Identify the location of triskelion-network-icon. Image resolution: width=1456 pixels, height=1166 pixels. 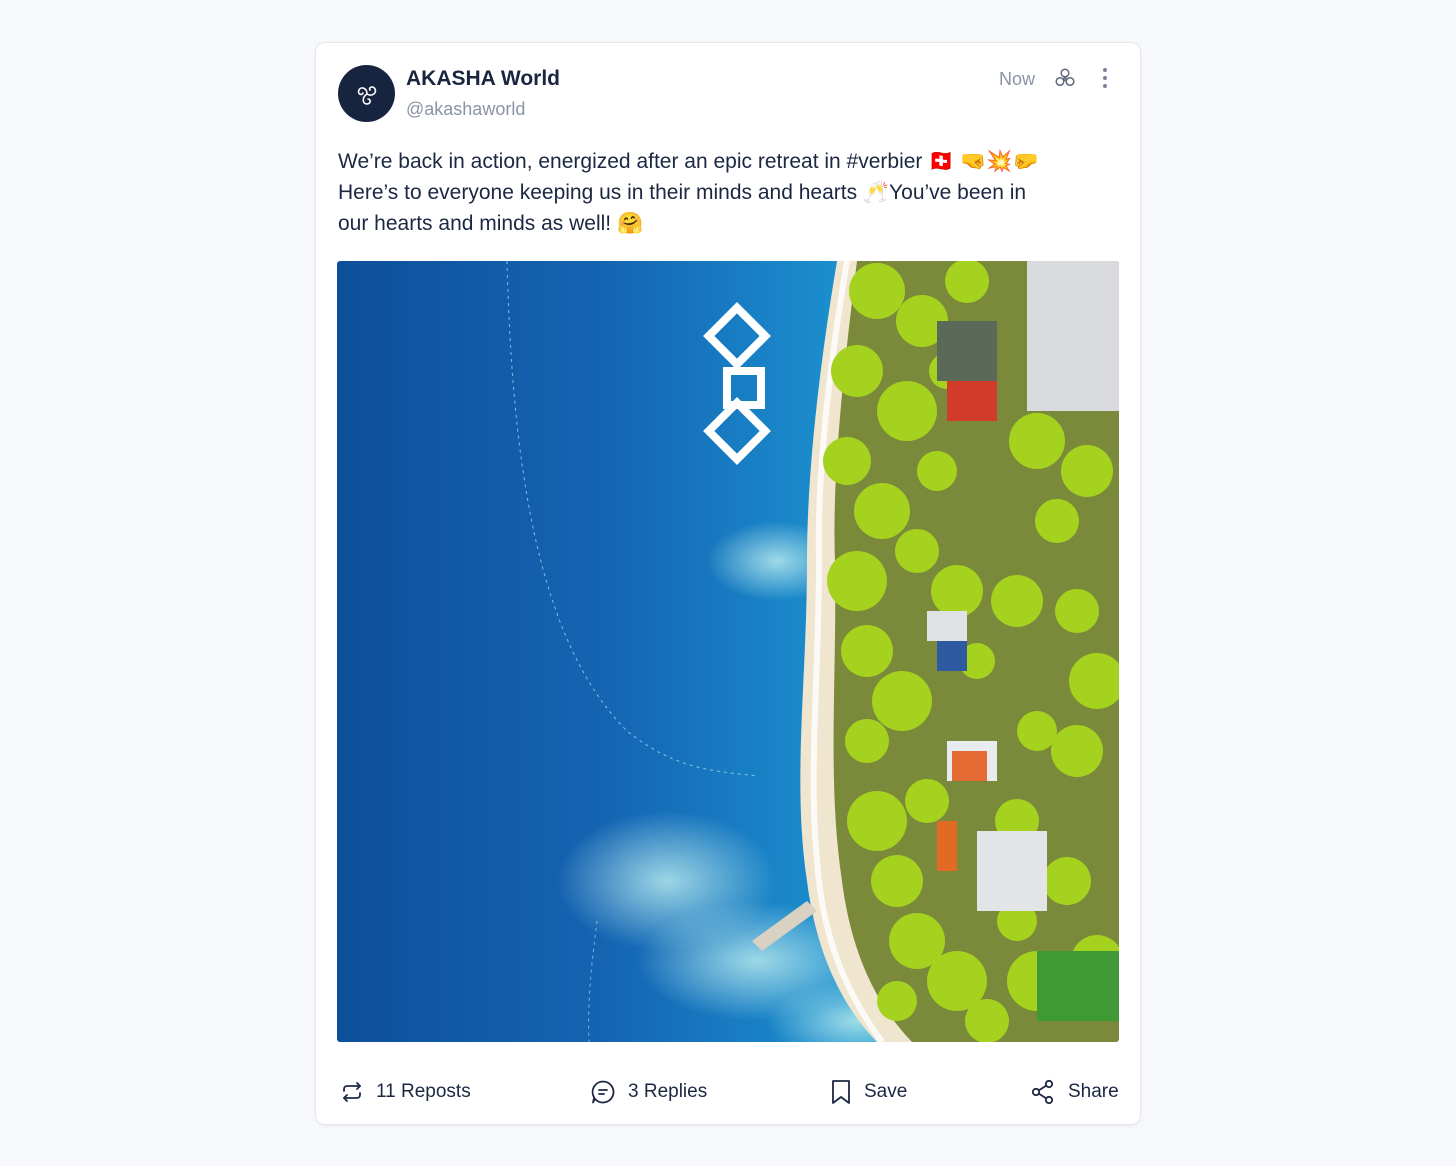
(1065, 77).